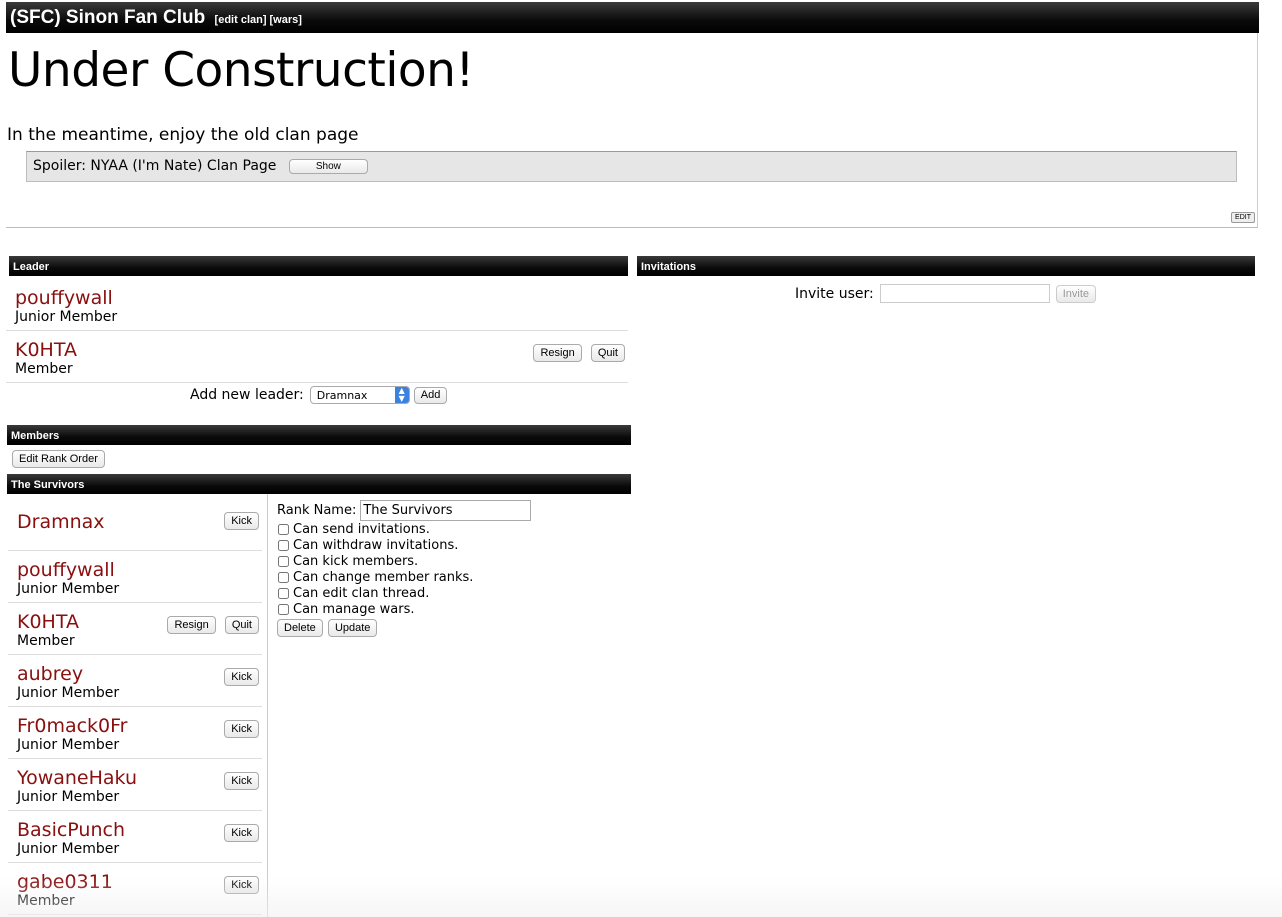 The height and width of the screenshot is (917, 1282). Describe the element at coordinates (317, 510) in the screenshot. I see `rank-name-label: Rank Name:` at that location.